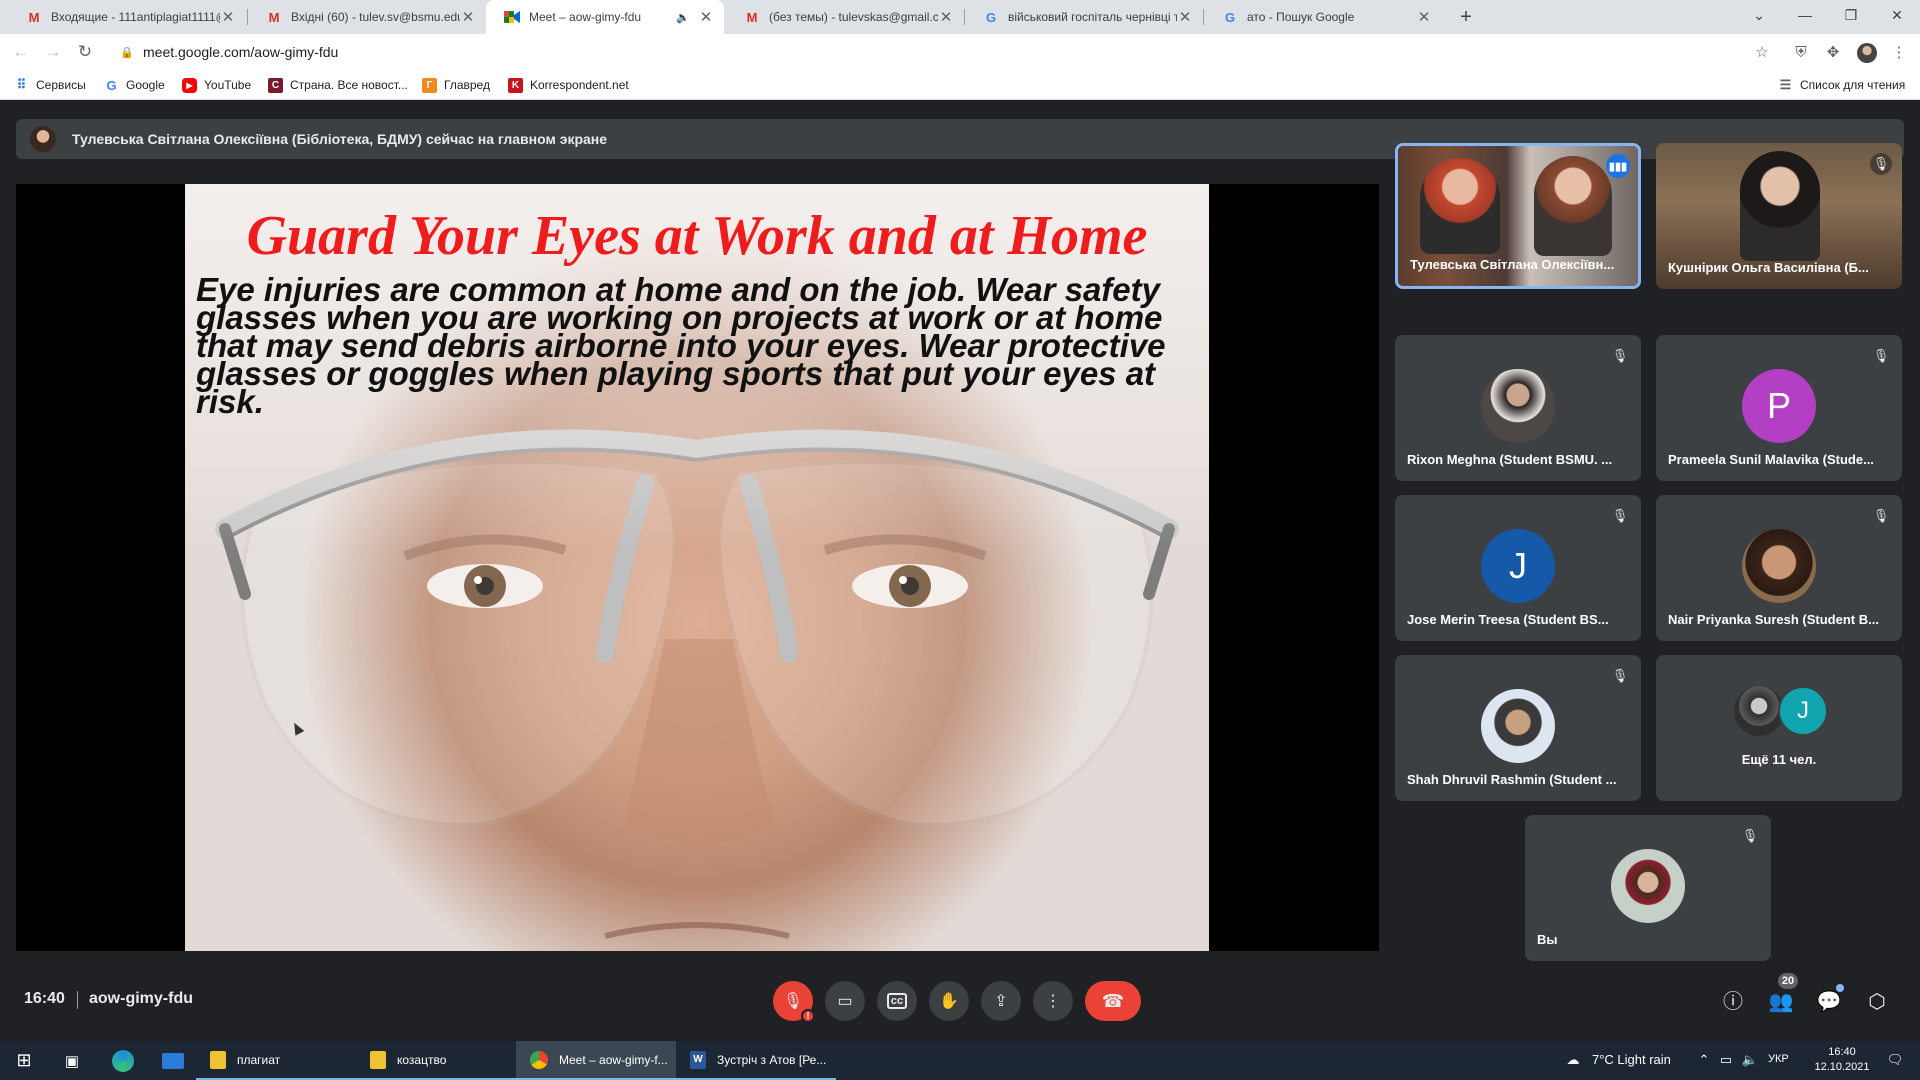 This screenshot has width=1920, height=1080. Describe the element at coordinates (897, 1001) in the screenshot. I see `captions-button: cc` at that location.